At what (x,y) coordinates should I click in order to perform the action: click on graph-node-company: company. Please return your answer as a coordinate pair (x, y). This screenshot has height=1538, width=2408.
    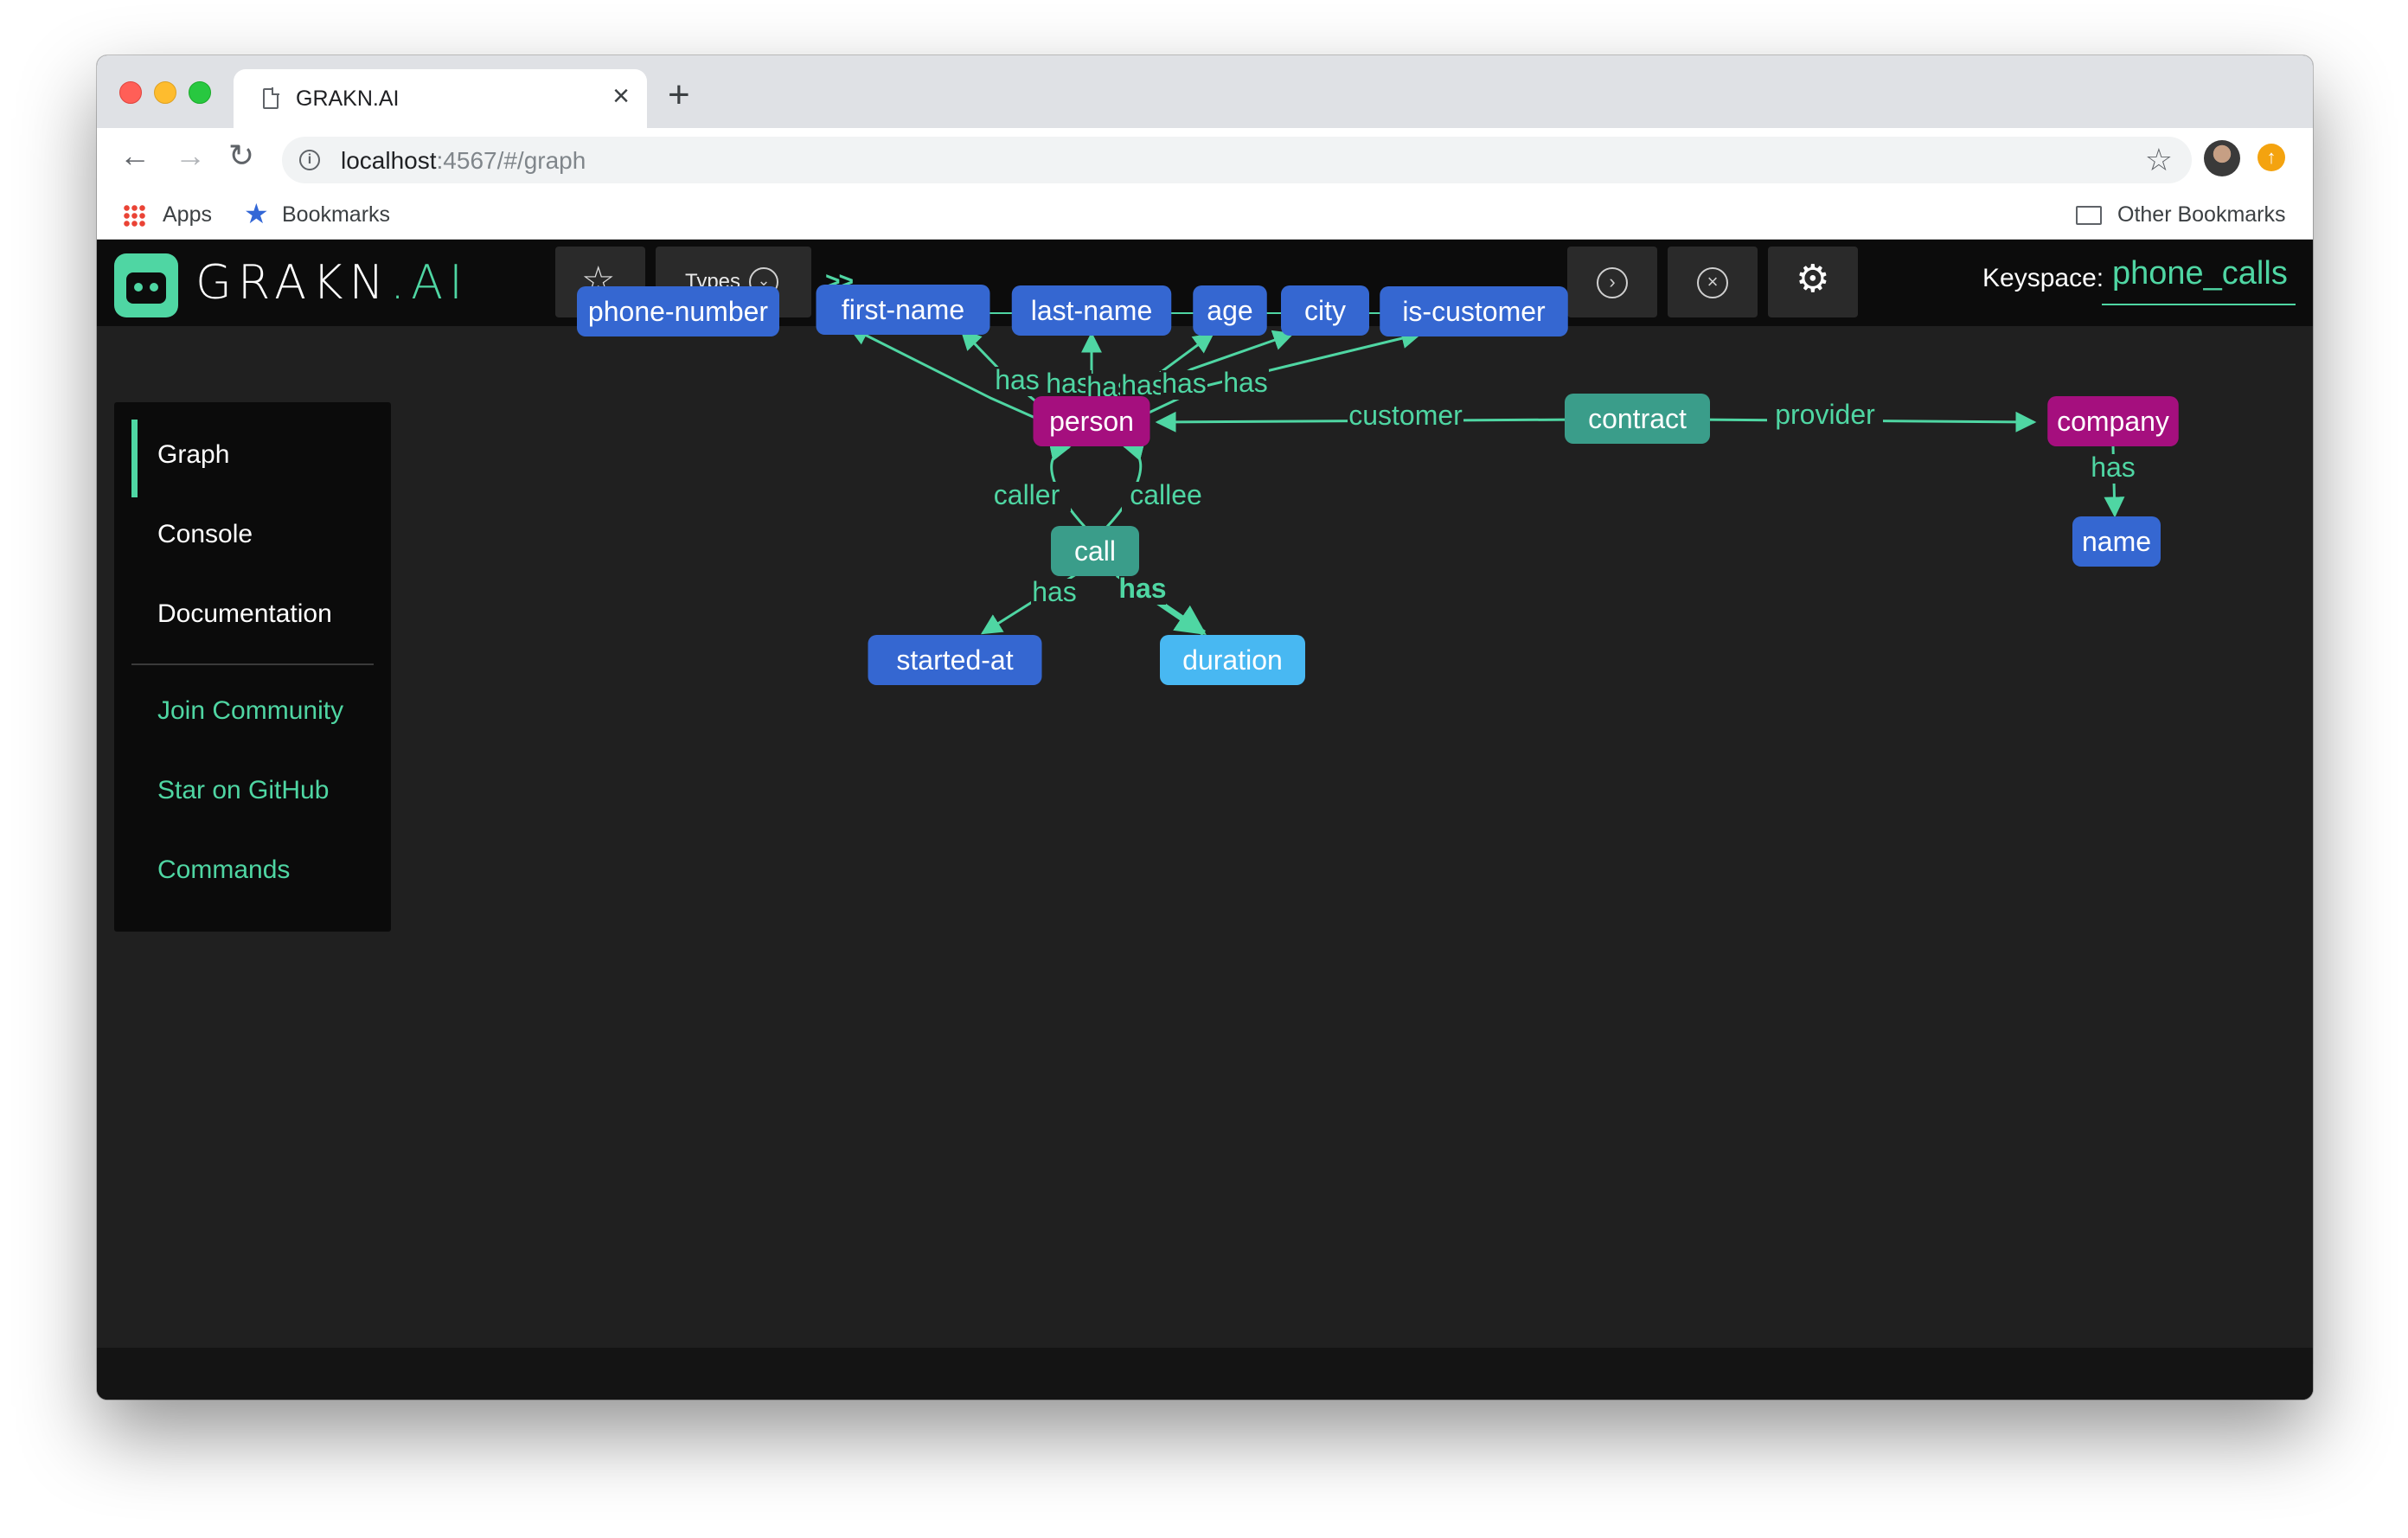
    Looking at the image, I should click on (2113, 421).